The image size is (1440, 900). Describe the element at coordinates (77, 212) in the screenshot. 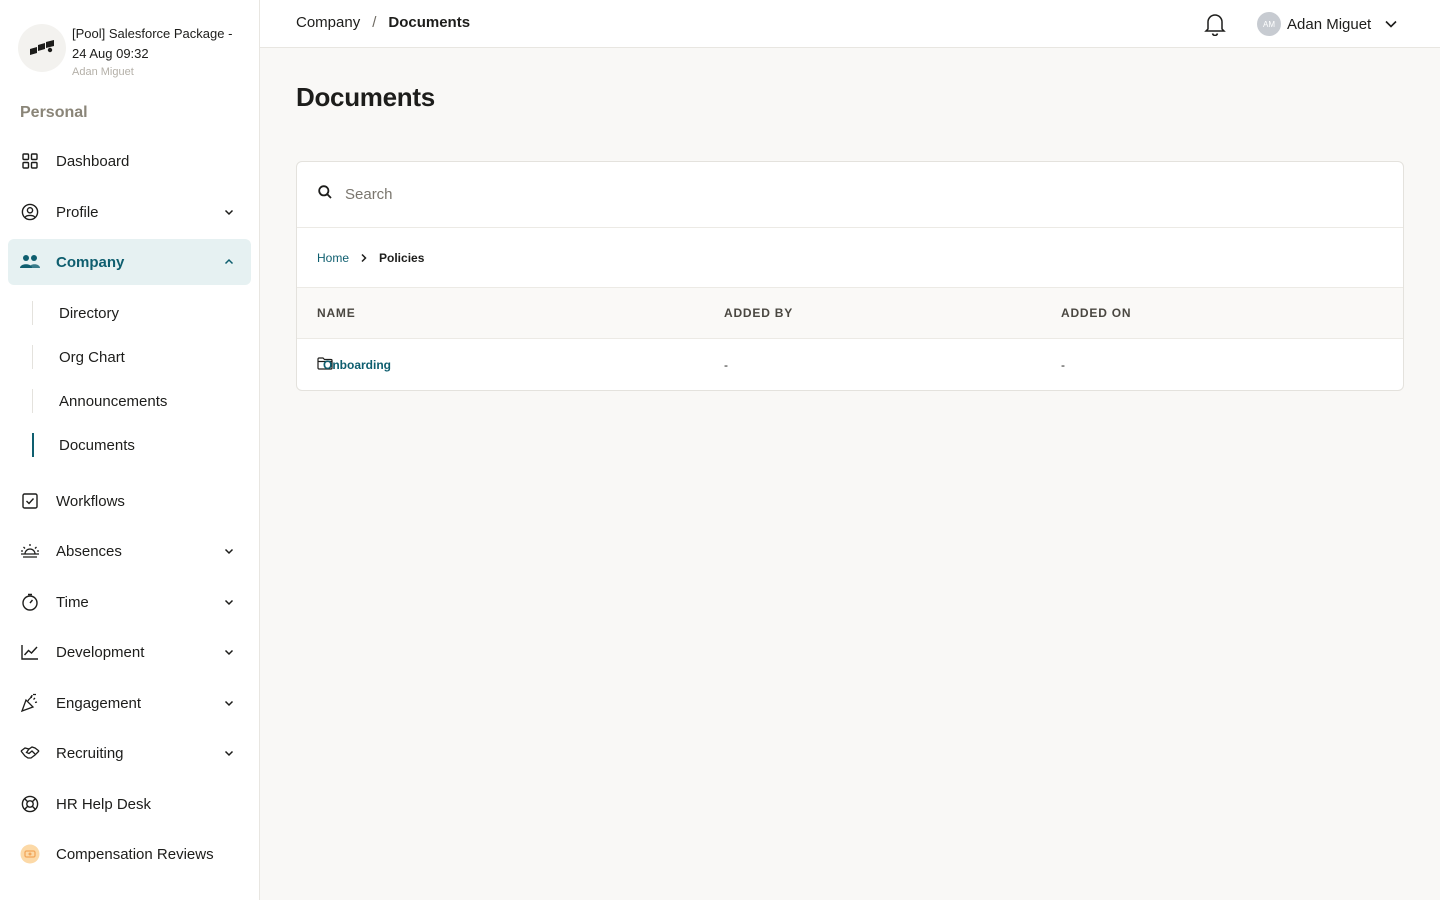

I see `sidebar-item-label: Profile` at that location.